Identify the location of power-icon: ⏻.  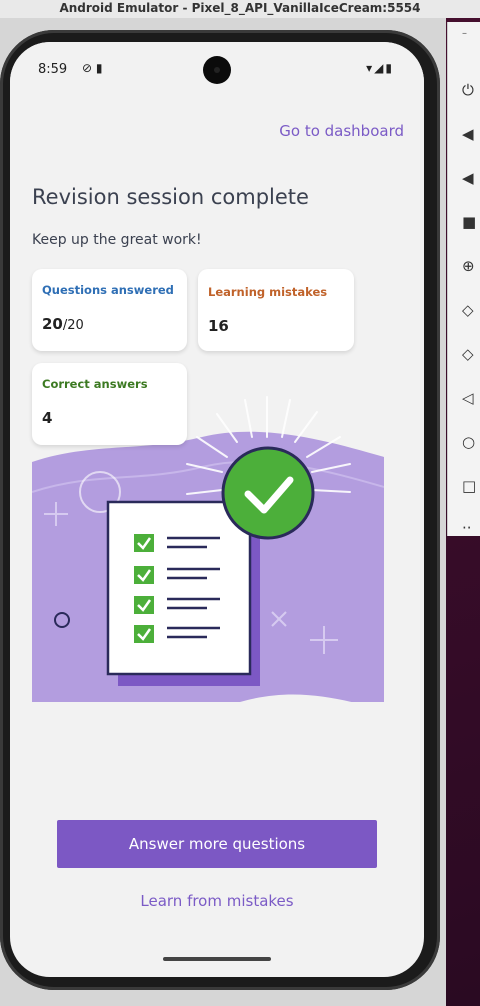
(471, 90).